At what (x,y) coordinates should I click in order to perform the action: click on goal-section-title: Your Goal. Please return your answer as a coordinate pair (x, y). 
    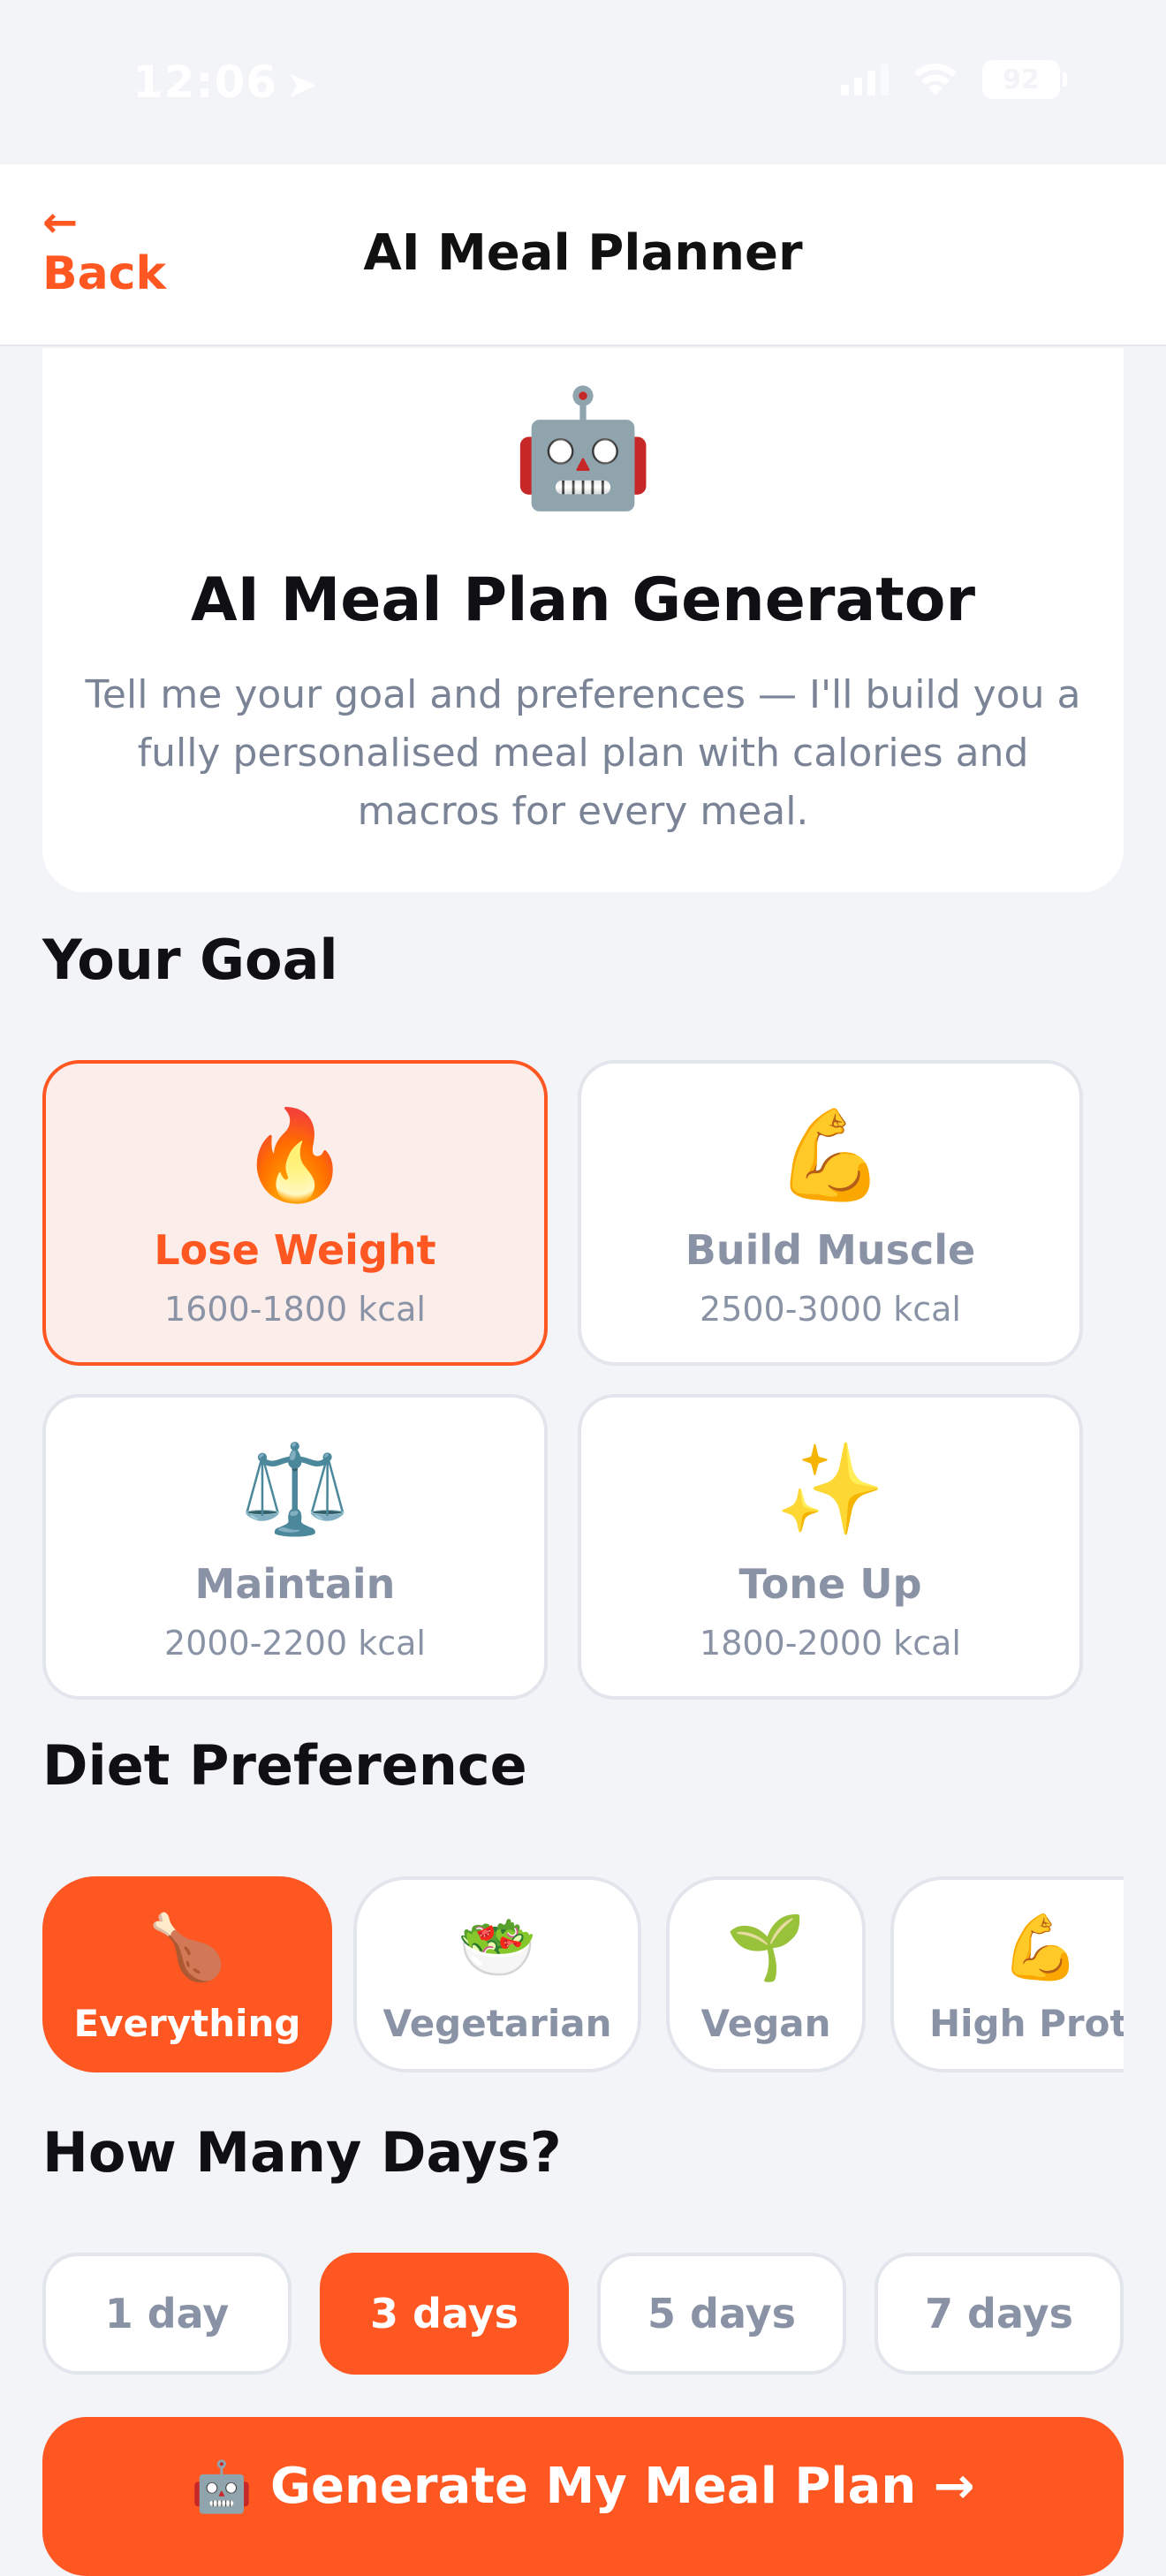
    Looking at the image, I should click on (190, 960).